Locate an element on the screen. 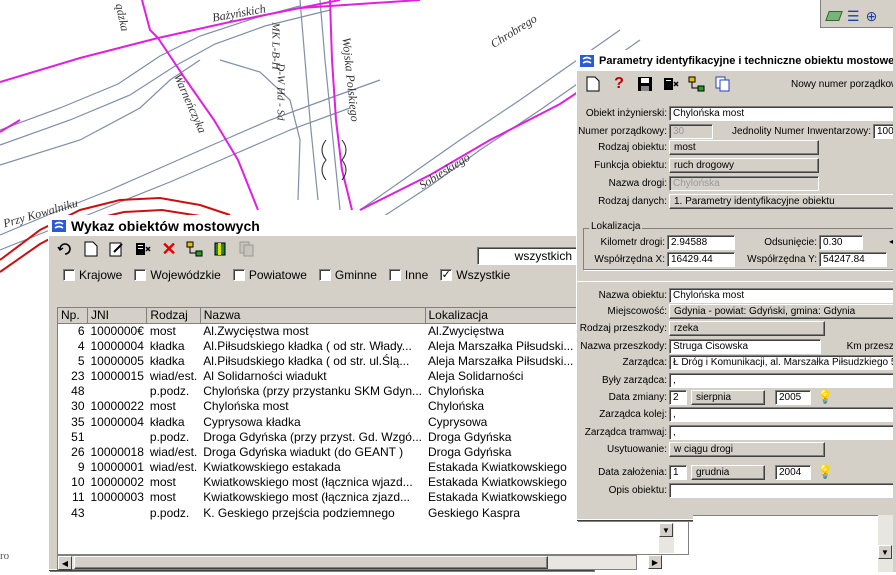  table-cell: 4 is located at coordinates (81, 345).